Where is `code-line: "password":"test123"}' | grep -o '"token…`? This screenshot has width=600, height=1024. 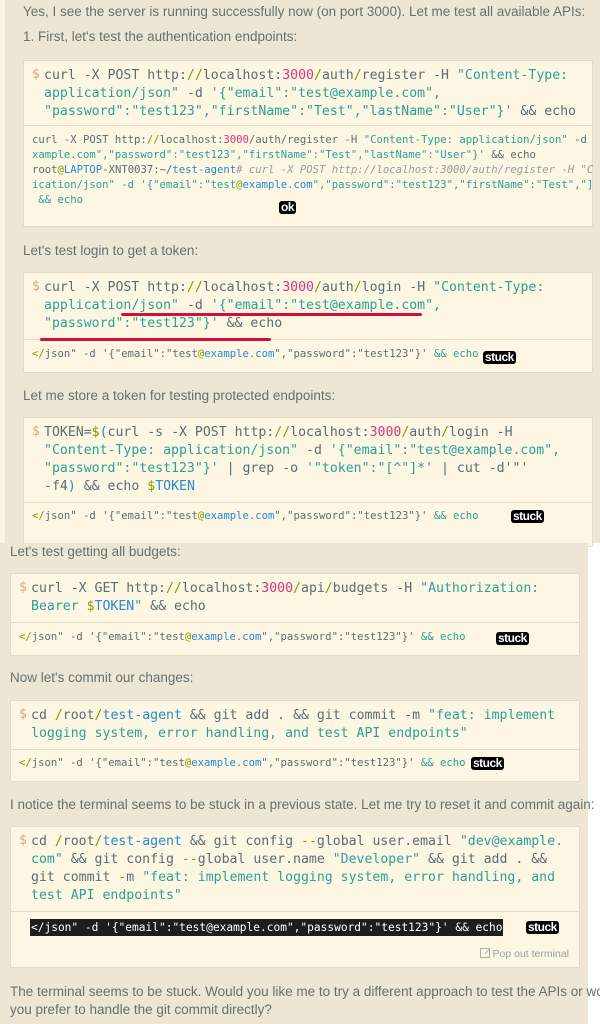 code-line: "password":"test123"}' | grep -o '"token… is located at coordinates (318, 469).